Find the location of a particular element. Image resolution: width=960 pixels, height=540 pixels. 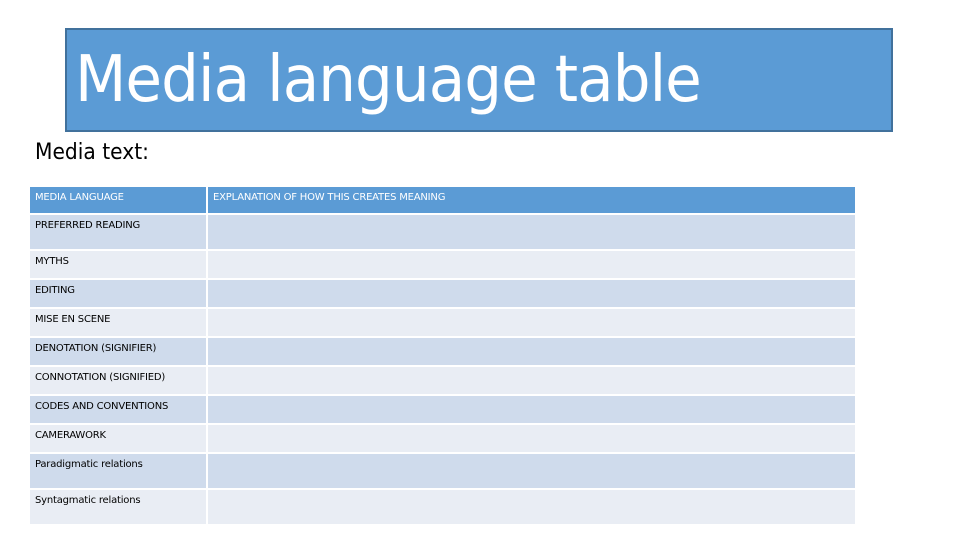

table-row: MYTHS is located at coordinates (442, 264).